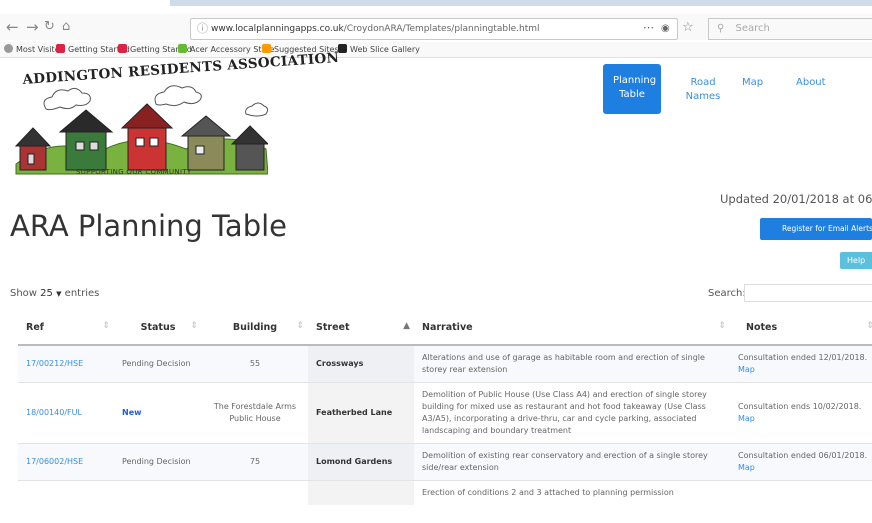 The image size is (872, 523). I want to click on column-header-narrative: Narrative ⇕, so click(572, 328).